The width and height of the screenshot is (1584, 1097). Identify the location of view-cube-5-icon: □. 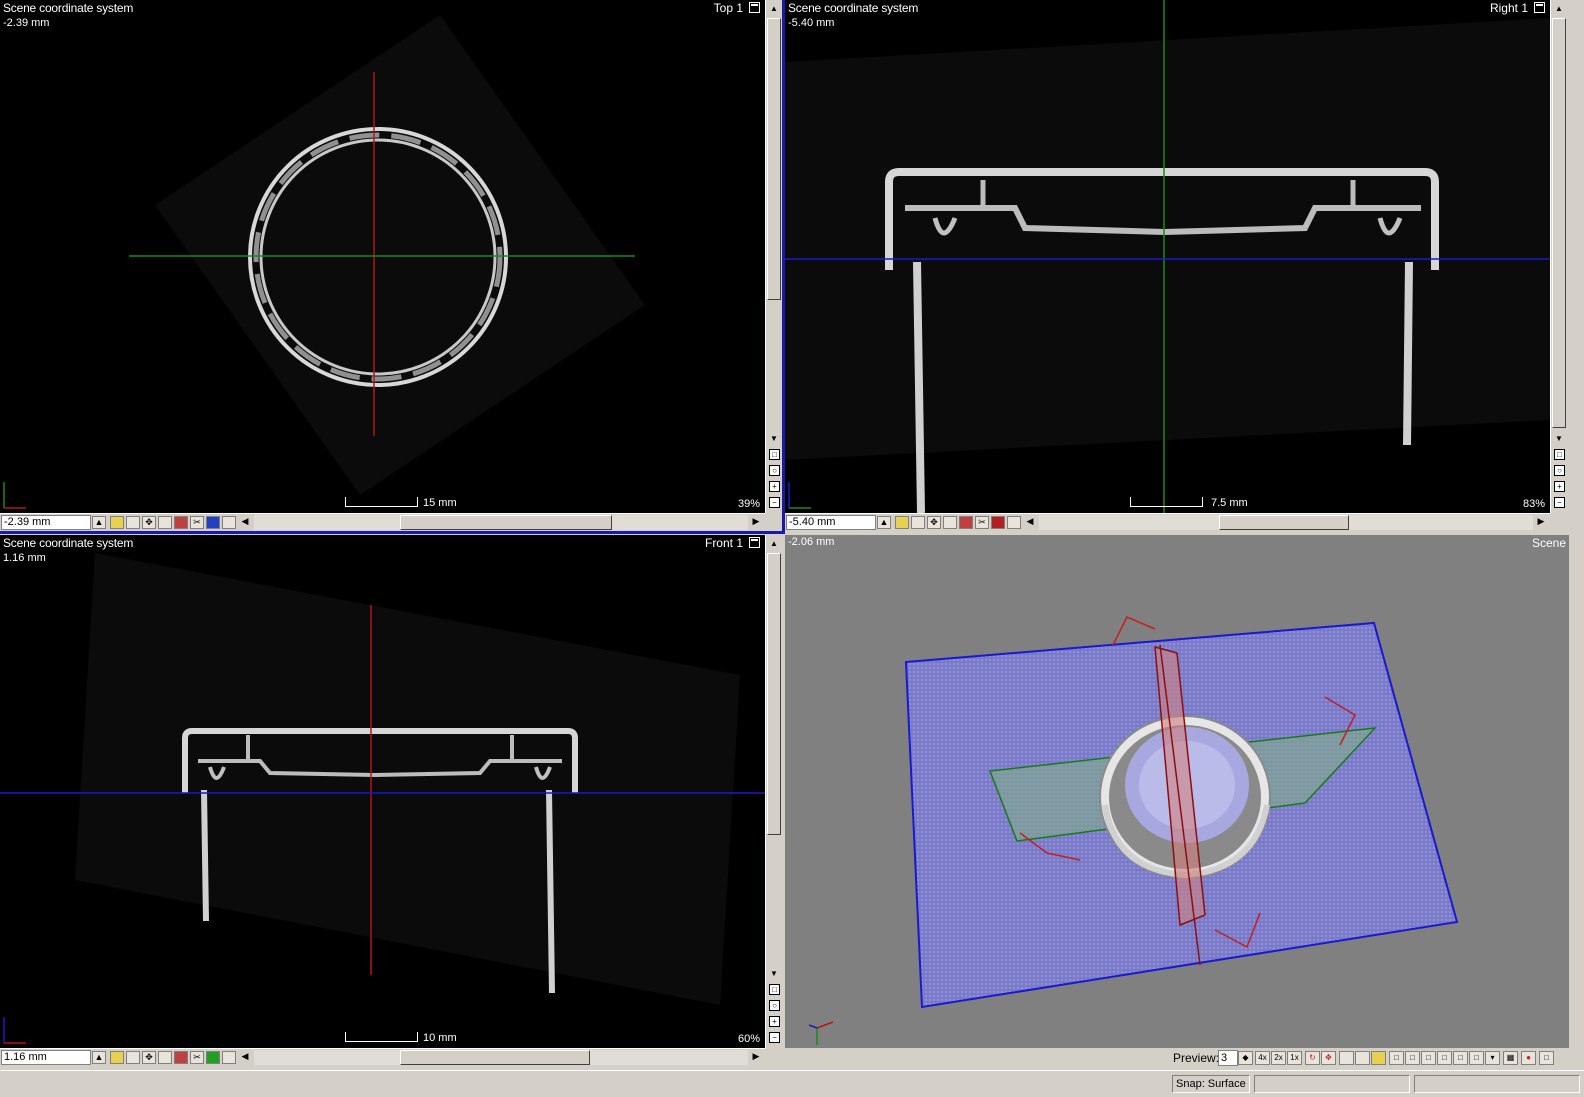
(1460, 1058).